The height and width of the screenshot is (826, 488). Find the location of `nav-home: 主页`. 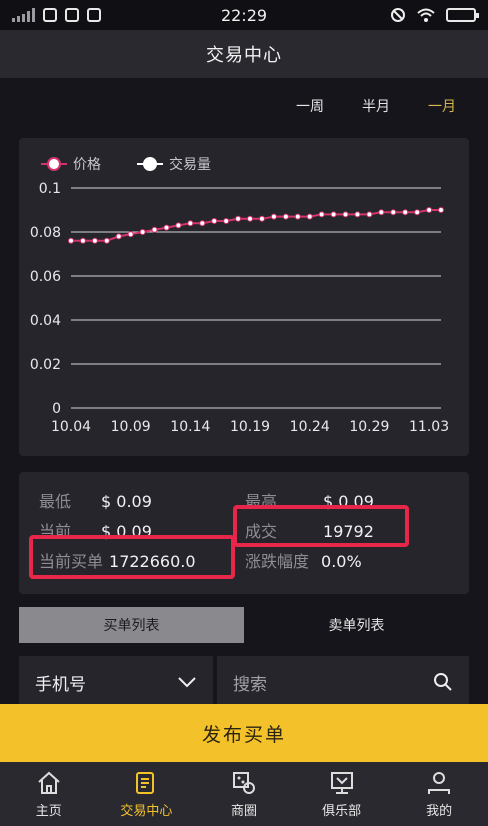

nav-home: 主页 is located at coordinates (49, 794).